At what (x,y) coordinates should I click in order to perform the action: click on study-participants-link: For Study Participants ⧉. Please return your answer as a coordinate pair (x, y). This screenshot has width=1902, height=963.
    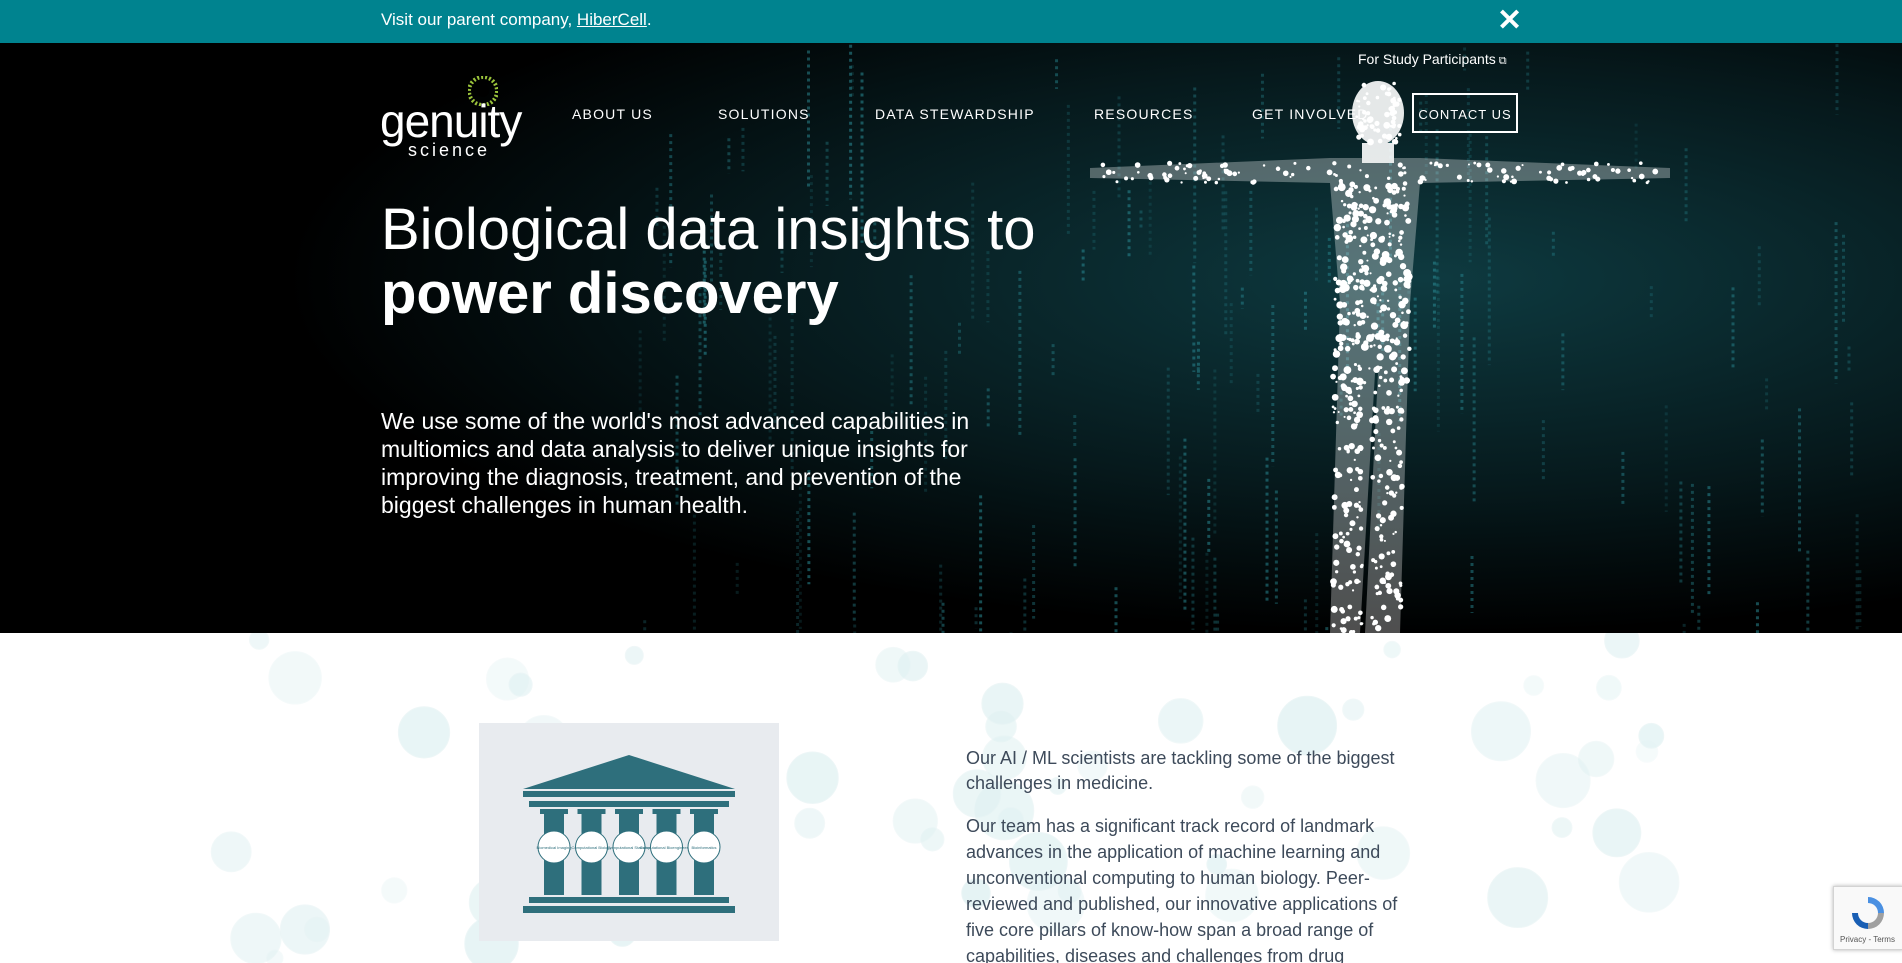
    Looking at the image, I should click on (1432, 59).